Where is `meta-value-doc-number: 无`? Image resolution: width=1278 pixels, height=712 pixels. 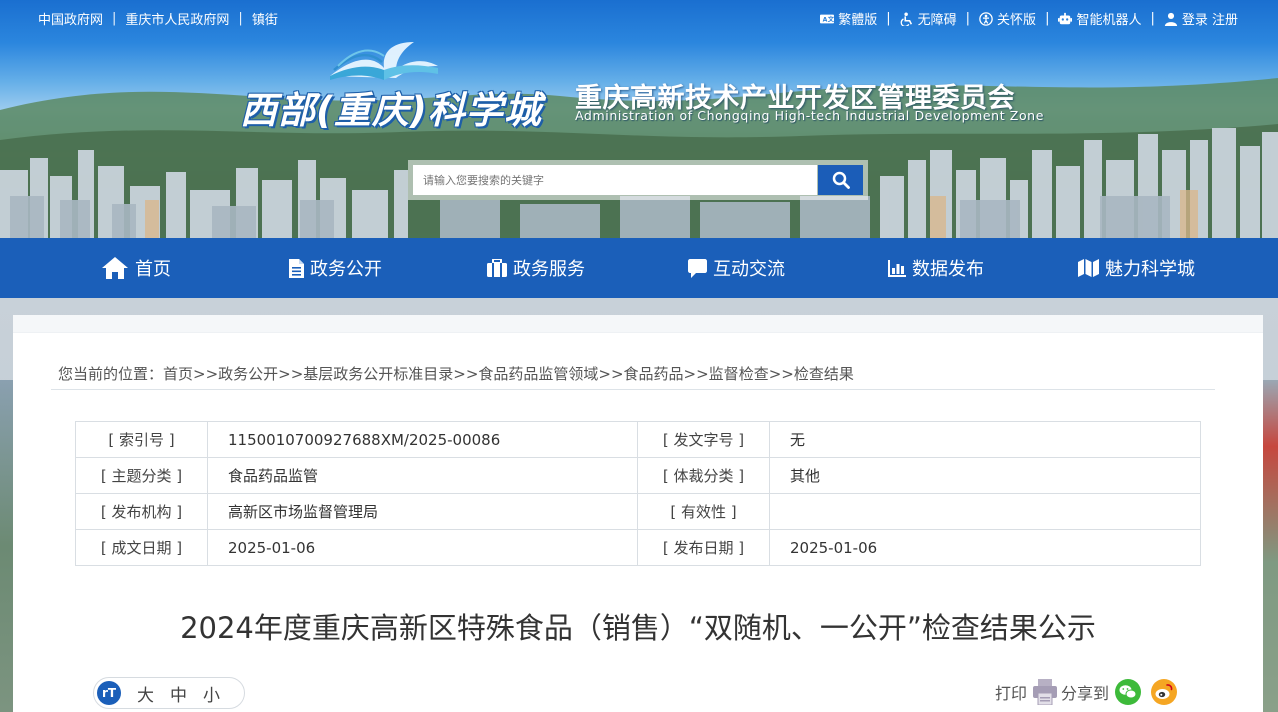 meta-value-doc-number: 无 is located at coordinates (985, 439).